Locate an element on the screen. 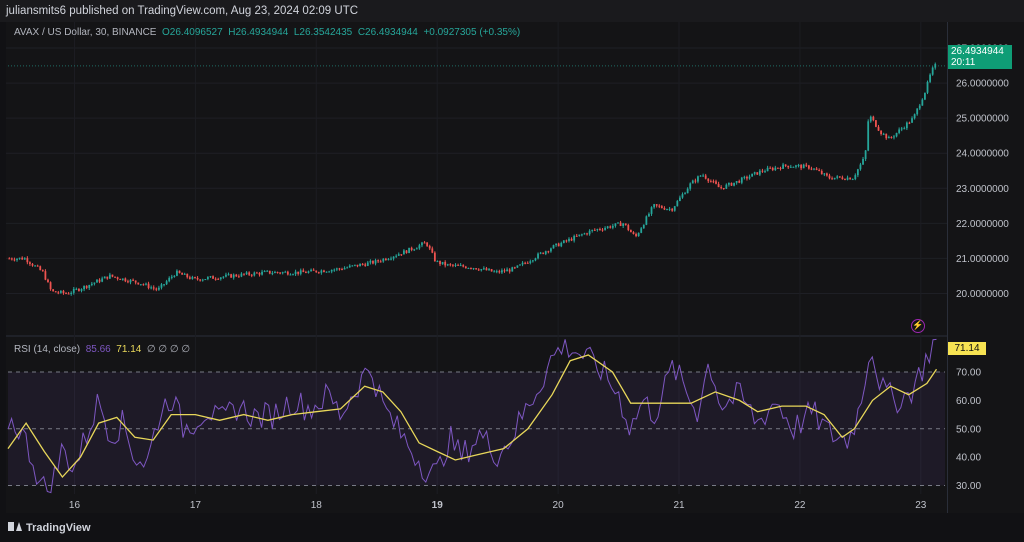  rsi-label: RSI (14, close) is located at coordinates (47, 349).